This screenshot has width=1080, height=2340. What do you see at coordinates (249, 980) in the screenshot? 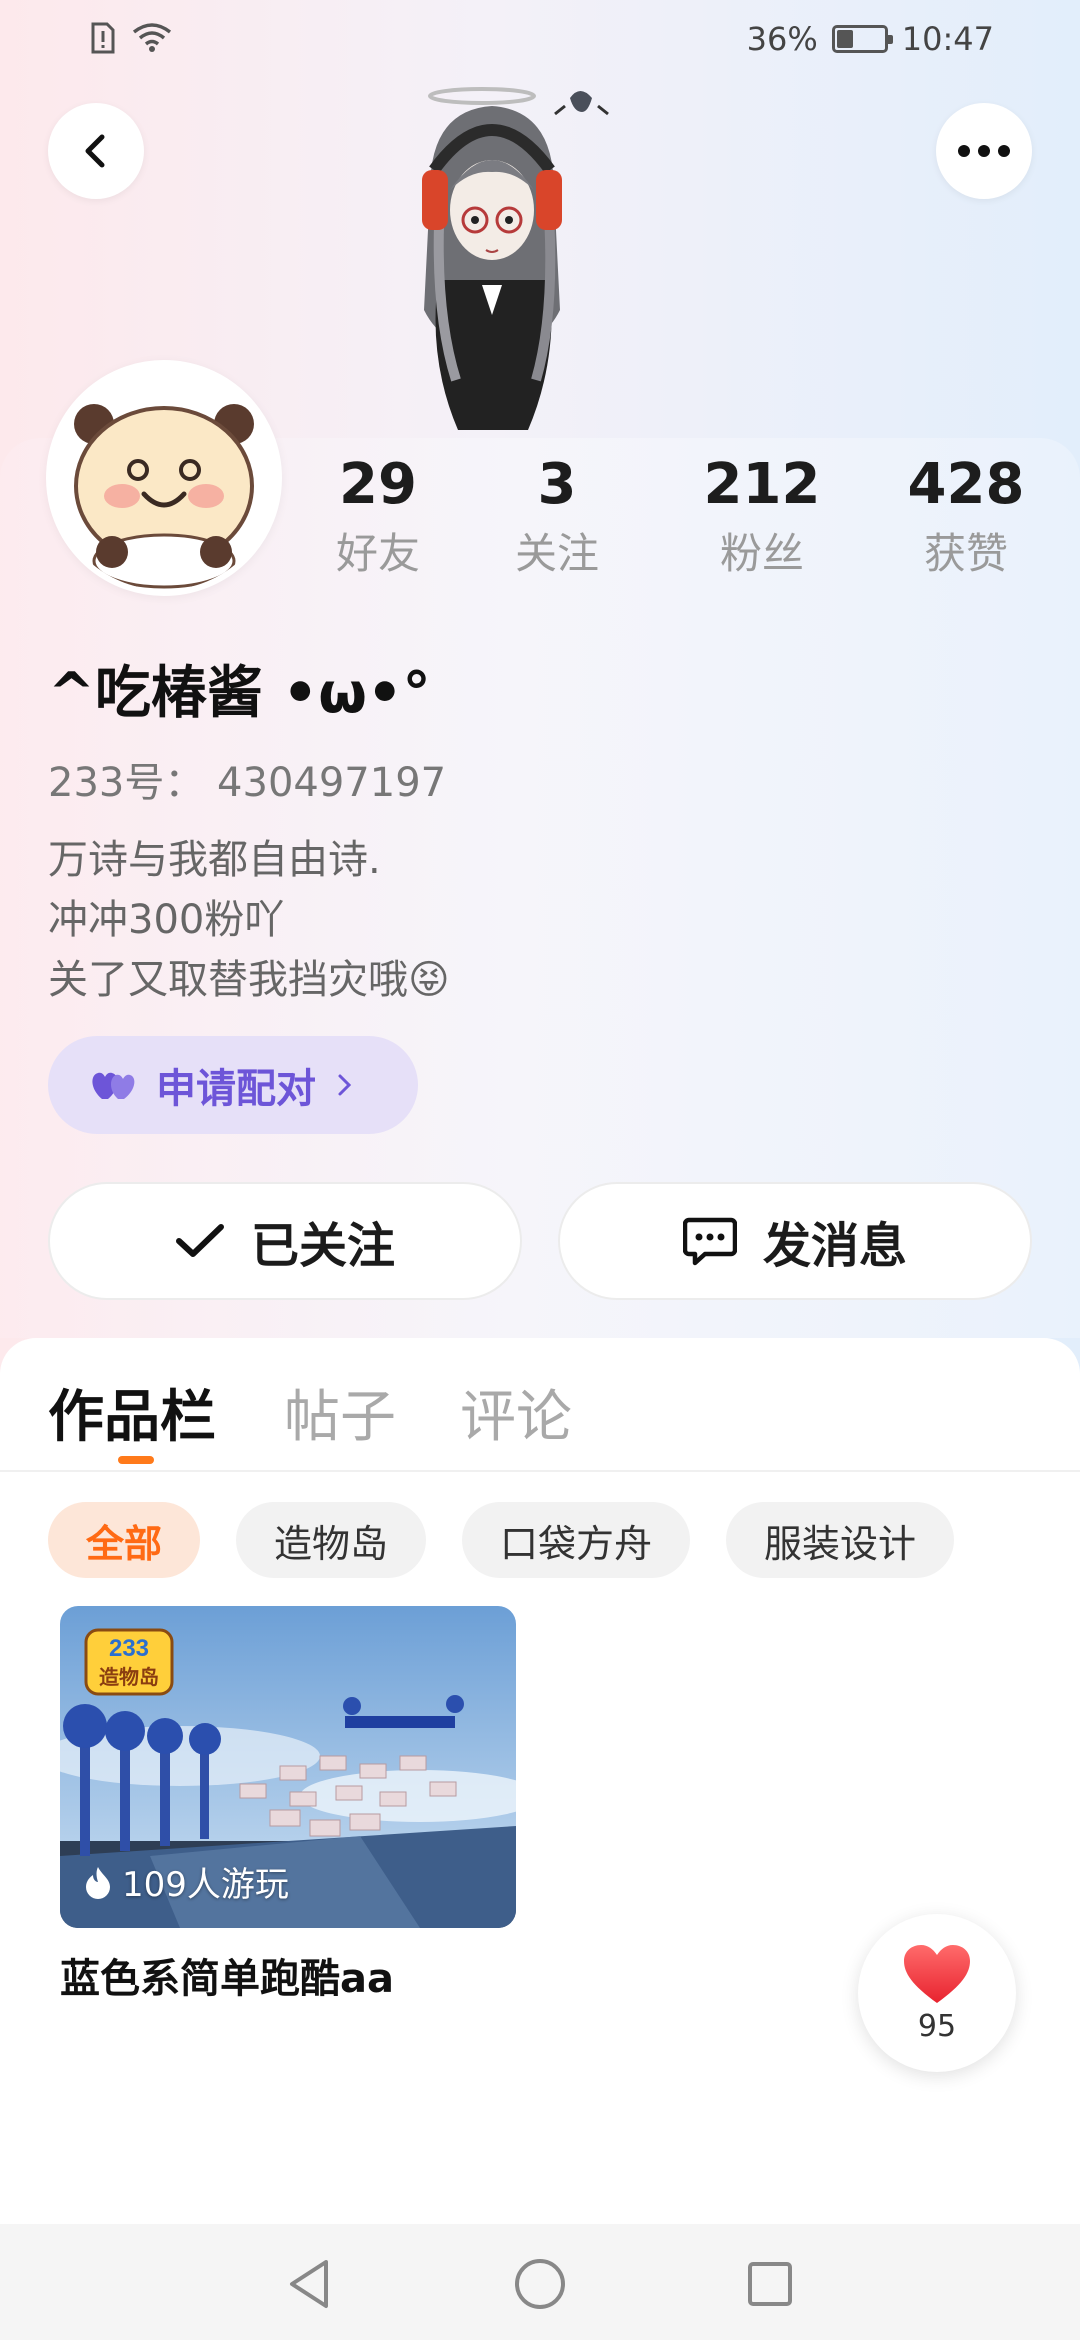
I see `bio-line: 关了又取替我挡灾哦😝` at bounding box center [249, 980].